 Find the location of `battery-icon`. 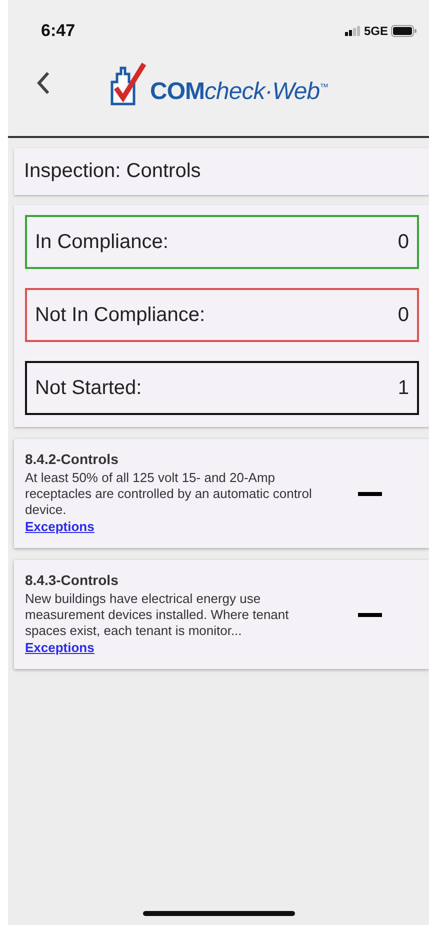

battery-icon is located at coordinates (404, 31).